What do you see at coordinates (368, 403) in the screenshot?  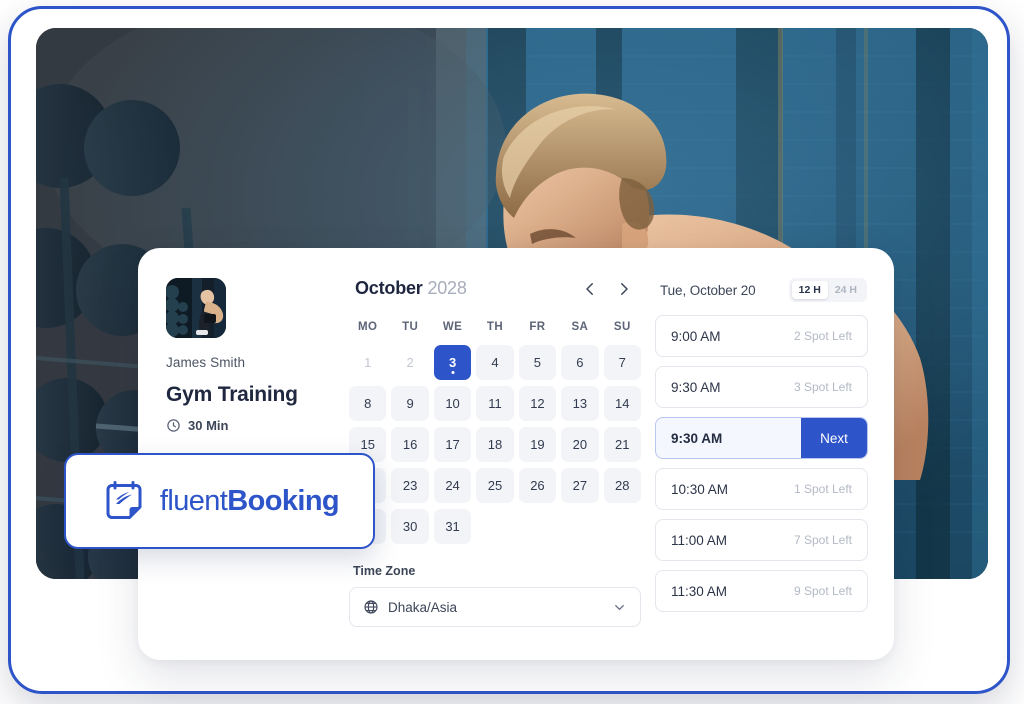 I see `calendar-day-8: 8` at bounding box center [368, 403].